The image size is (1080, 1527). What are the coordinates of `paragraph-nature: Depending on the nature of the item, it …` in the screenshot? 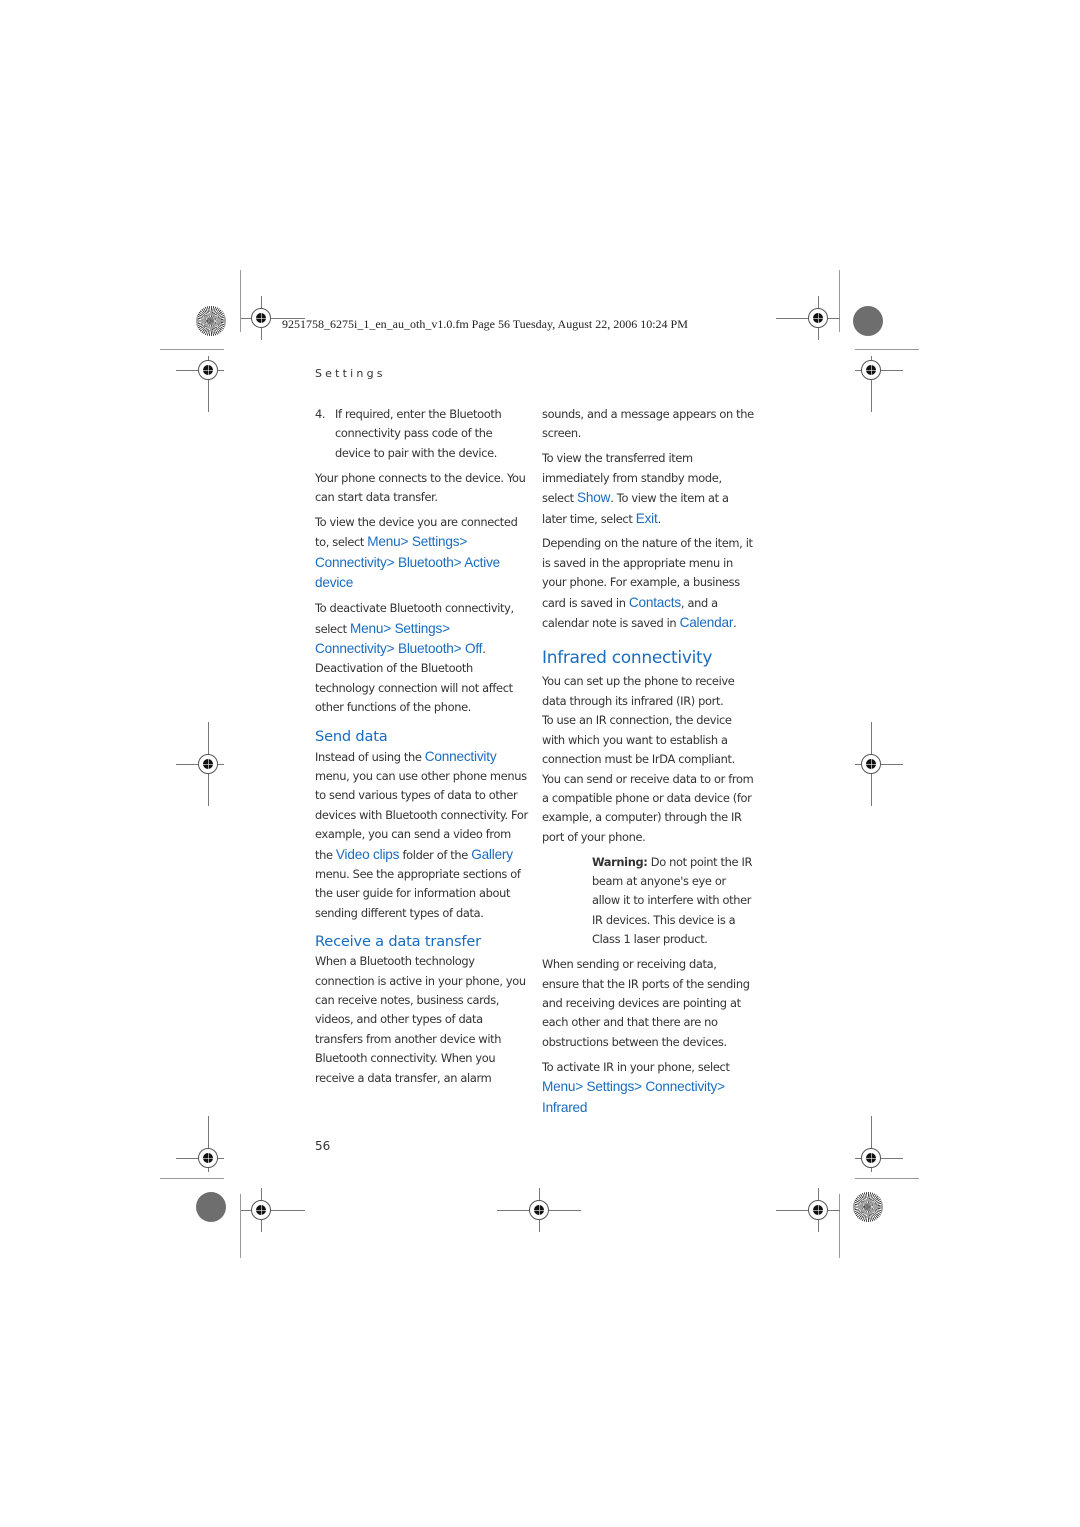 It's located at (649, 583).